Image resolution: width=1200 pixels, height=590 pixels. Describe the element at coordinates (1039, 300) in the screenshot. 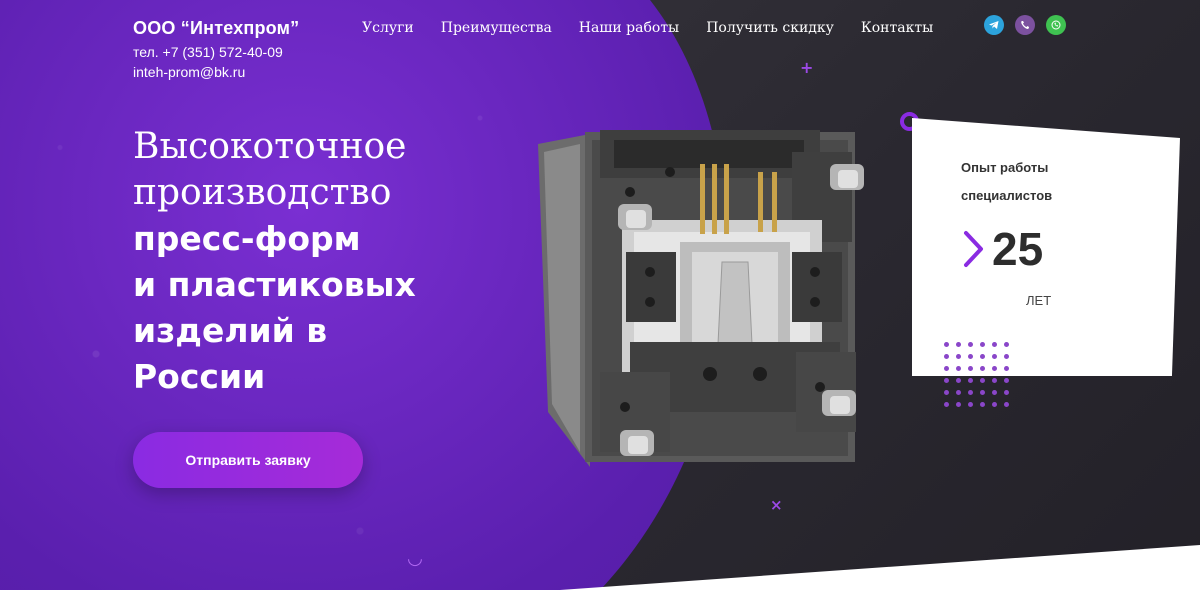

I see `experience-unit: ЛЕТ` at that location.